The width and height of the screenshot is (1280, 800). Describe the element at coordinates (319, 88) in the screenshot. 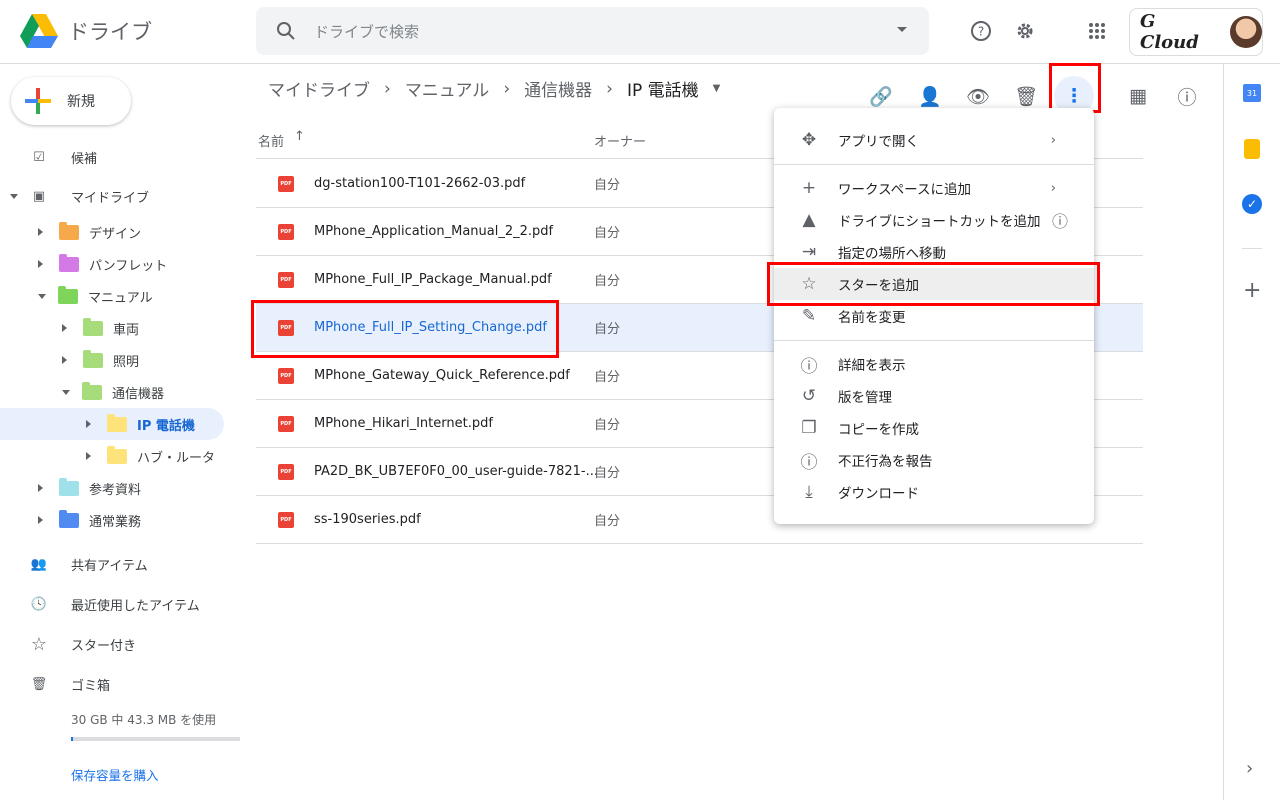

I see `breadcrumb-item: マイドライブ` at that location.